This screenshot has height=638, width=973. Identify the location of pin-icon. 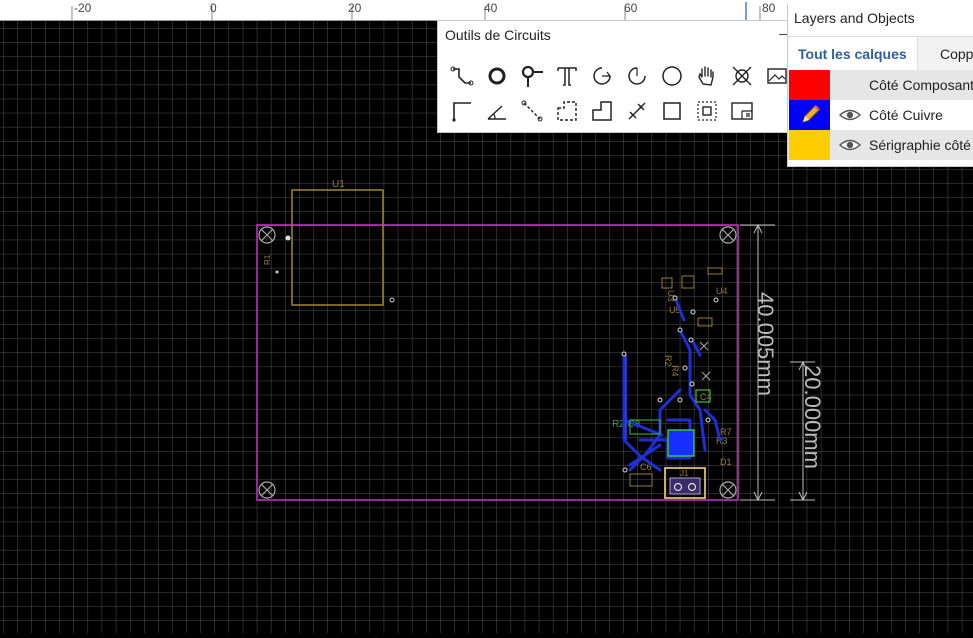
(532, 76).